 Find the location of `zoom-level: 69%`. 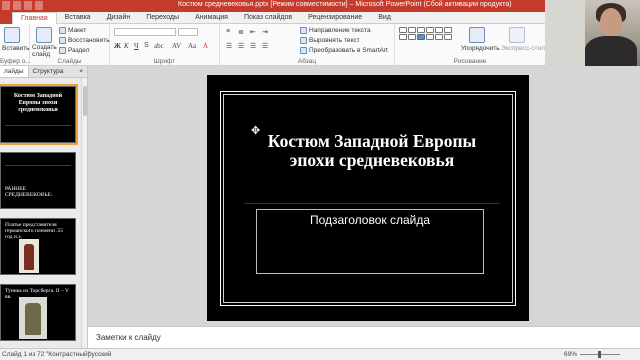

zoom-level: 69% is located at coordinates (570, 354).